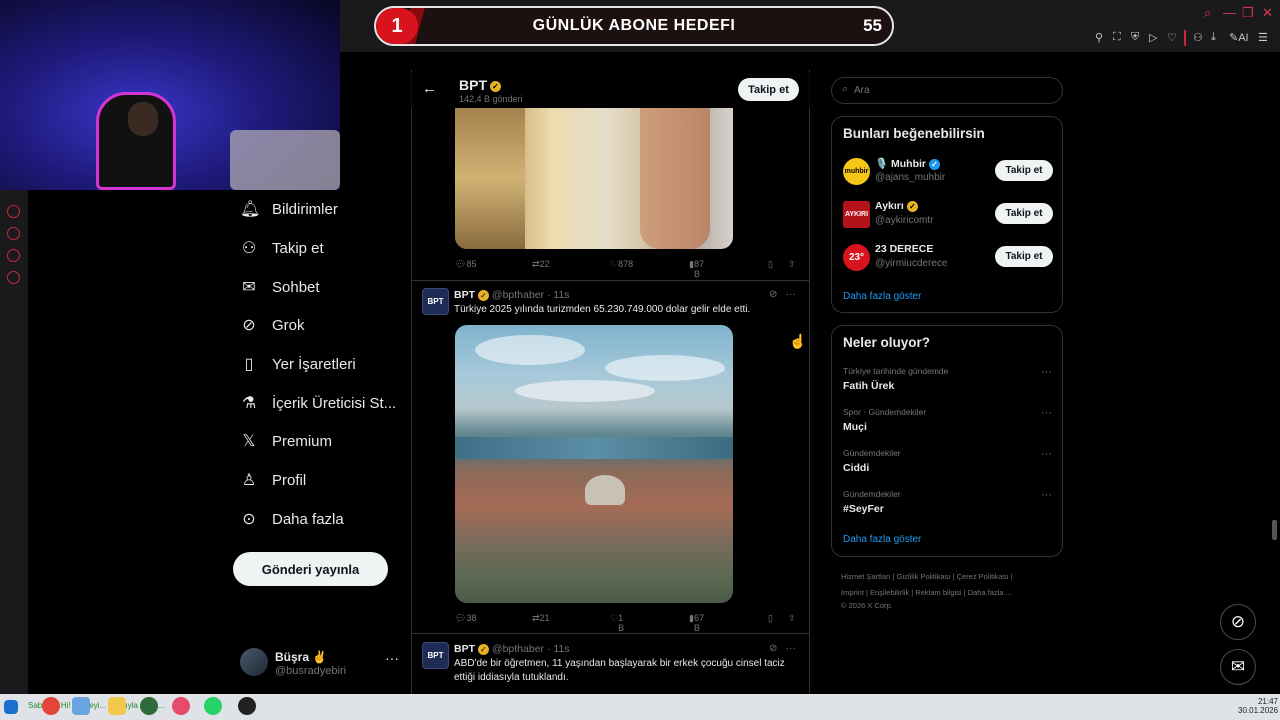 The image size is (1280, 720). I want to click on avatar: 23°, so click(856, 257).